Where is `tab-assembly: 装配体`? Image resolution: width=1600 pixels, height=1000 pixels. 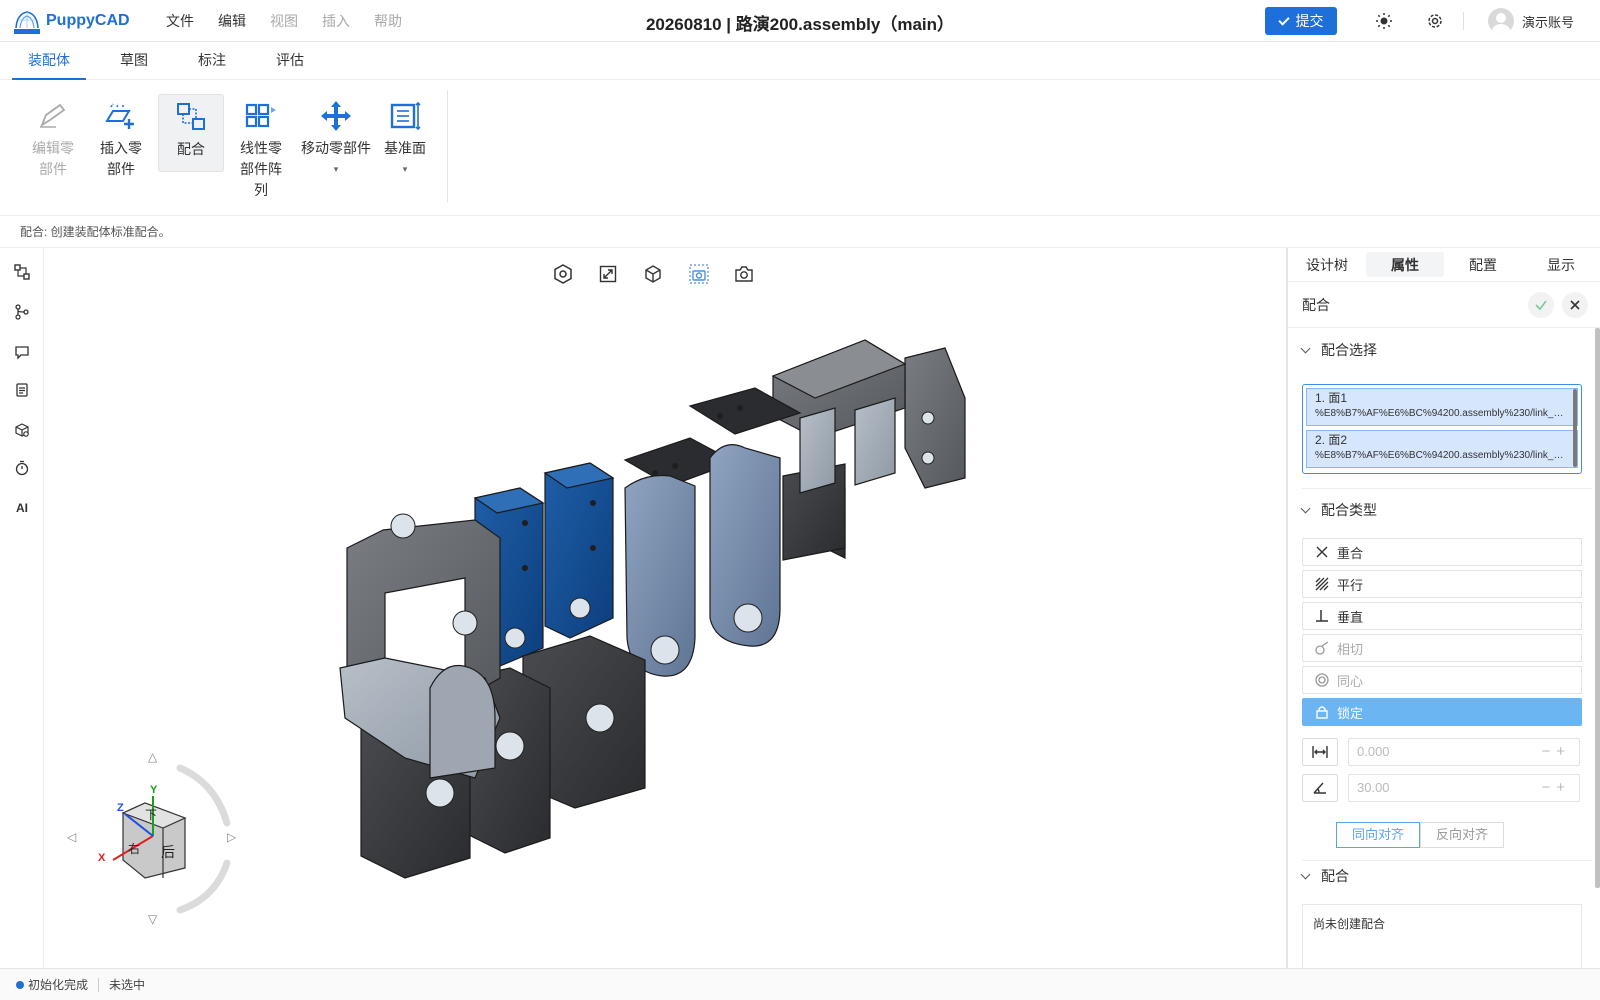 tab-assembly: 装配体 is located at coordinates (49, 61).